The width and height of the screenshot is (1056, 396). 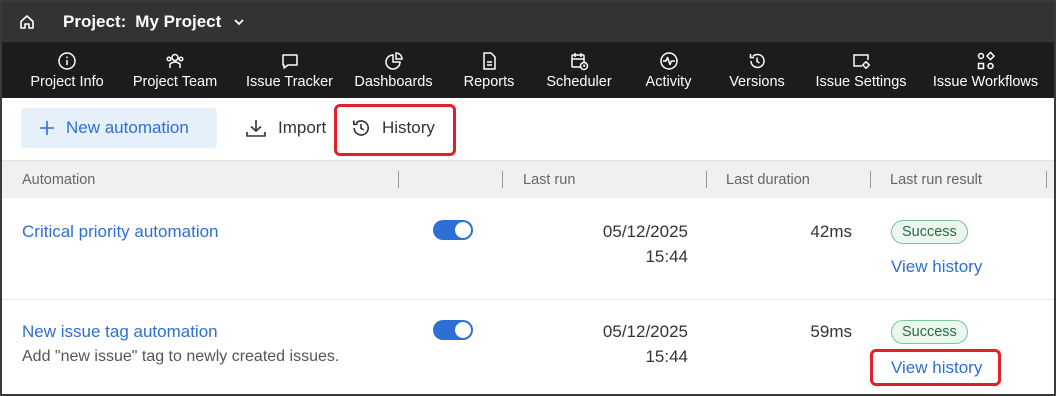 What do you see at coordinates (175, 81) in the screenshot?
I see `nav-label: Project Team` at bounding box center [175, 81].